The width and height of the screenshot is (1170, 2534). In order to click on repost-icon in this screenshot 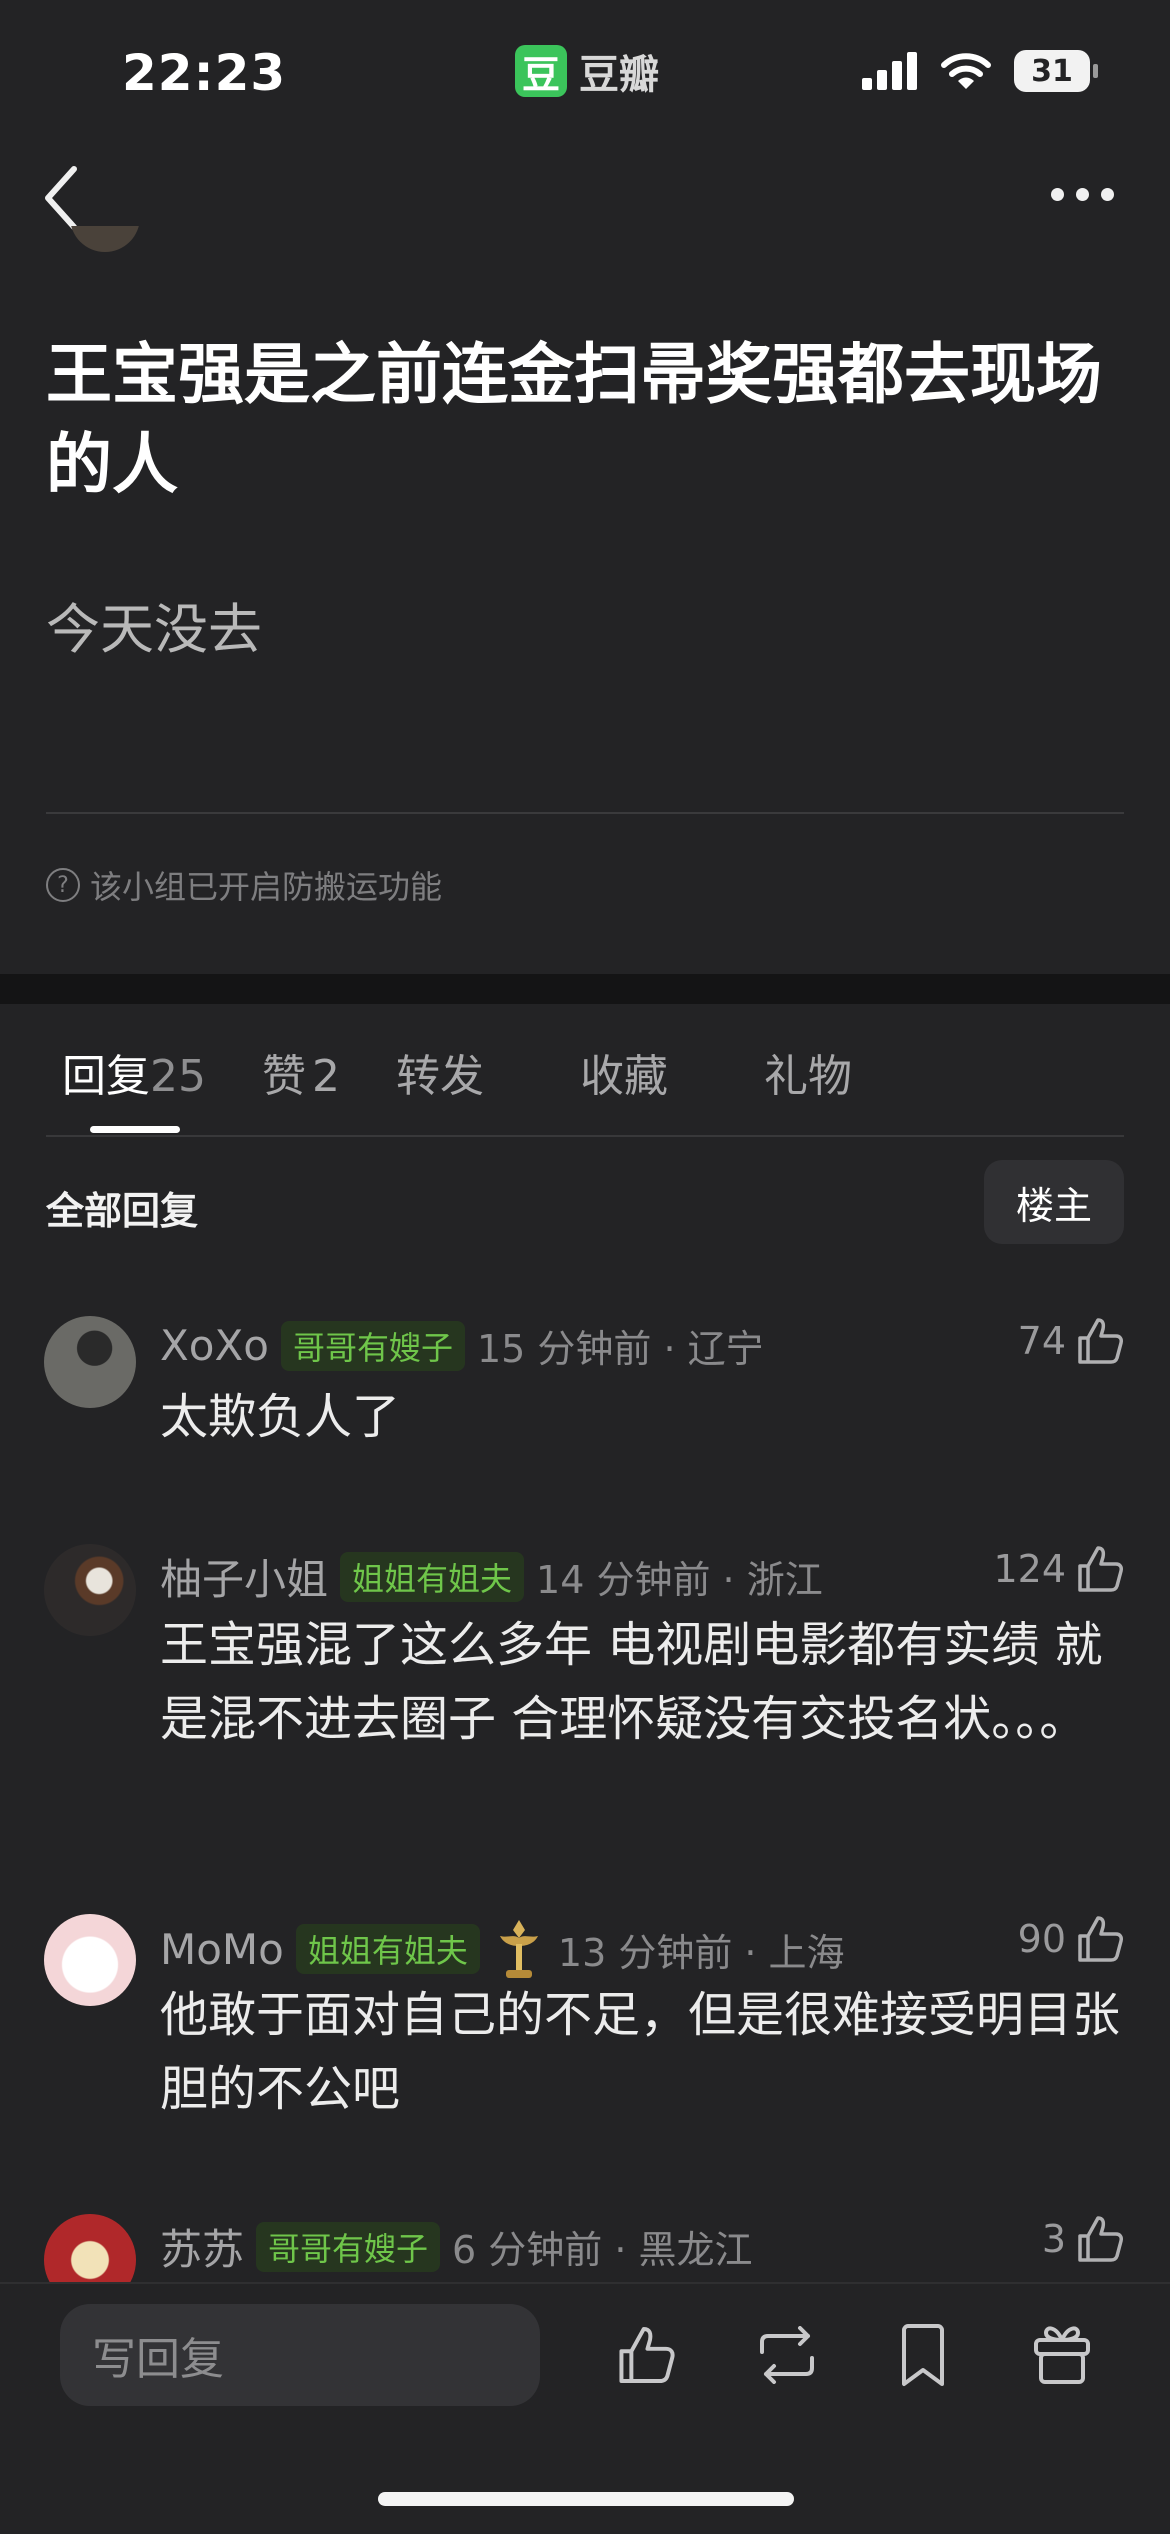, I will do `click(787, 2355)`.